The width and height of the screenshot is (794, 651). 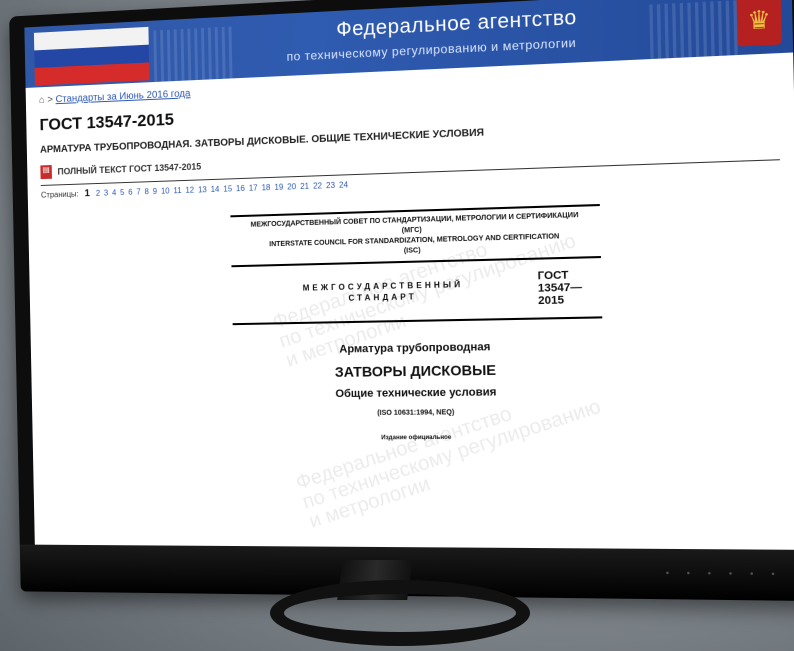 What do you see at coordinates (91, 56) in the screenshot?
I see `russian-flag-icon` at bounding box center [91, 56].